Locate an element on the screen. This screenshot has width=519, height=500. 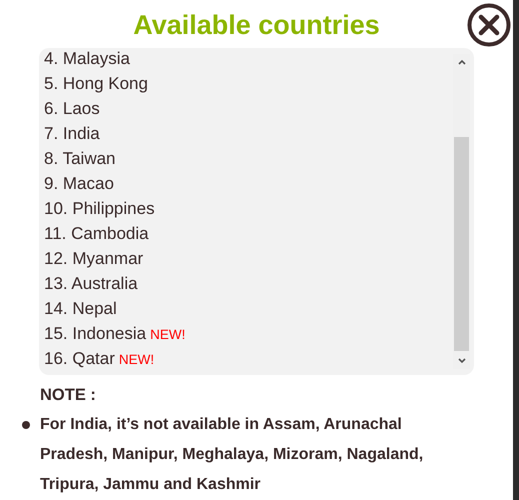
scroll-up-icon is located at coordinates (462, 62).